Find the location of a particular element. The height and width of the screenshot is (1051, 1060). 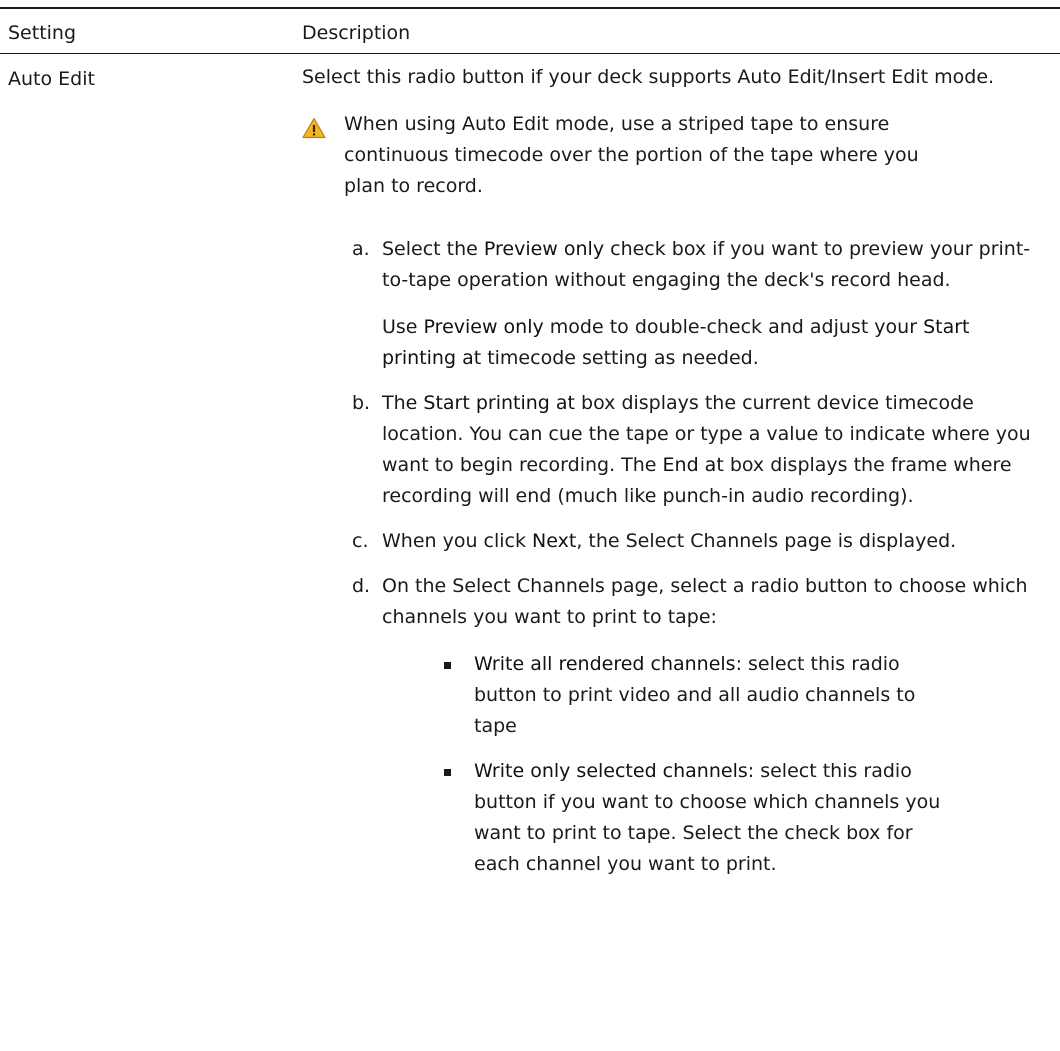

text-run: , the Select Channels page is displayed. is located at coordinates (766, 541).